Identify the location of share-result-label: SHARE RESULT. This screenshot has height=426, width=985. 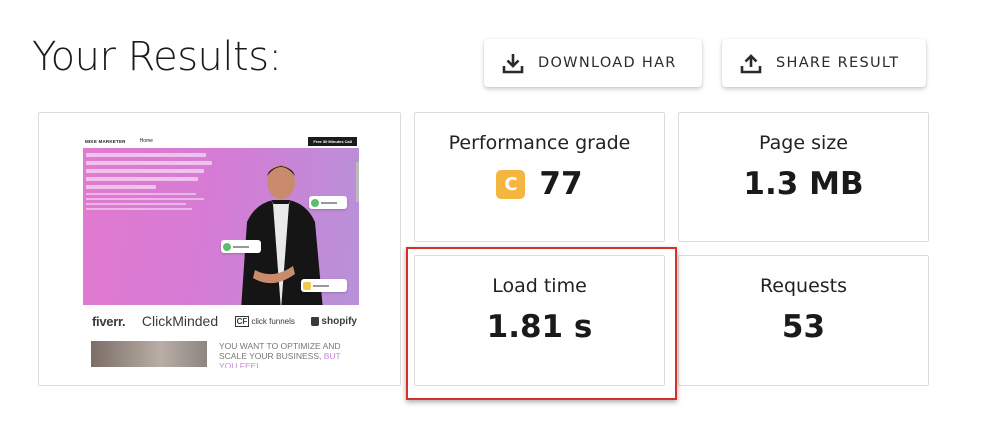
(838, 63).